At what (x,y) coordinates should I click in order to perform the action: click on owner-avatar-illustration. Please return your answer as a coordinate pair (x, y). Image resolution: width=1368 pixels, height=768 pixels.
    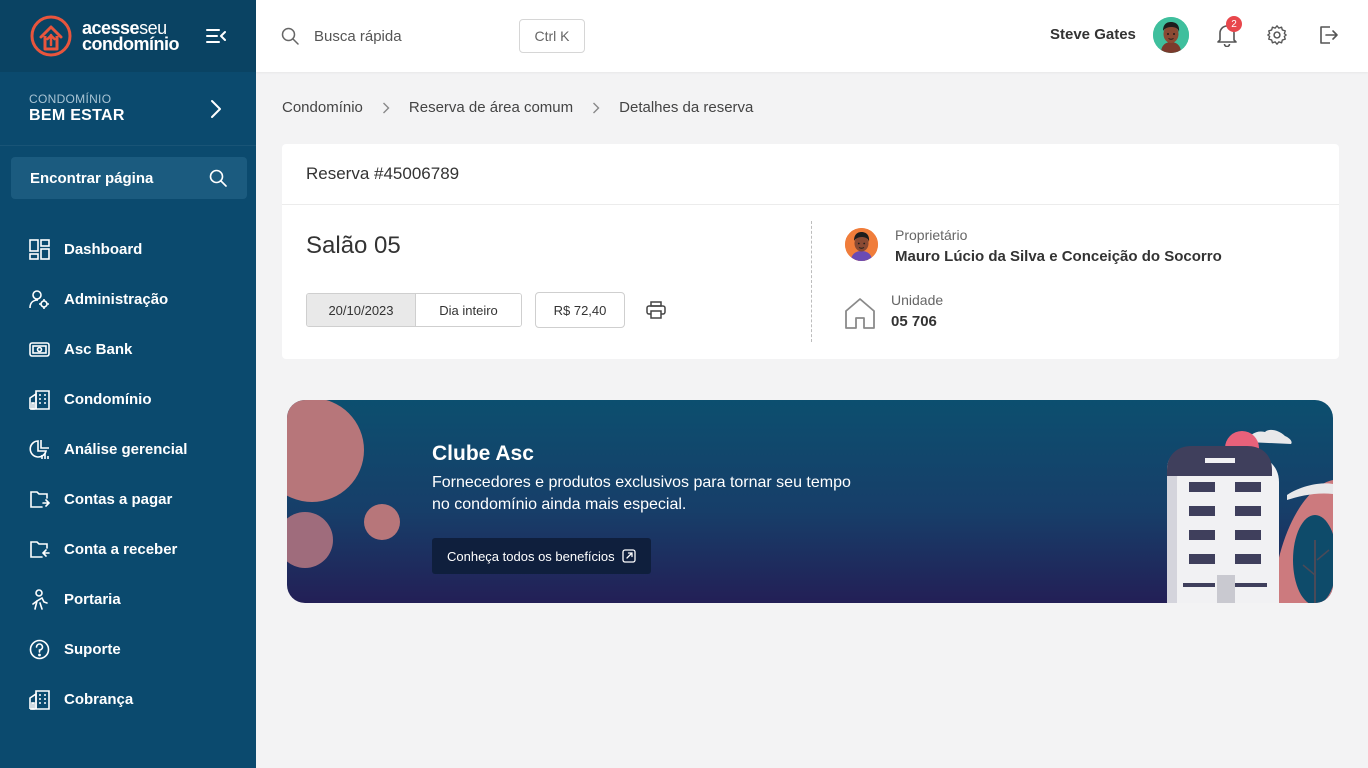
    Looking at the image, I should click on (861, 244).